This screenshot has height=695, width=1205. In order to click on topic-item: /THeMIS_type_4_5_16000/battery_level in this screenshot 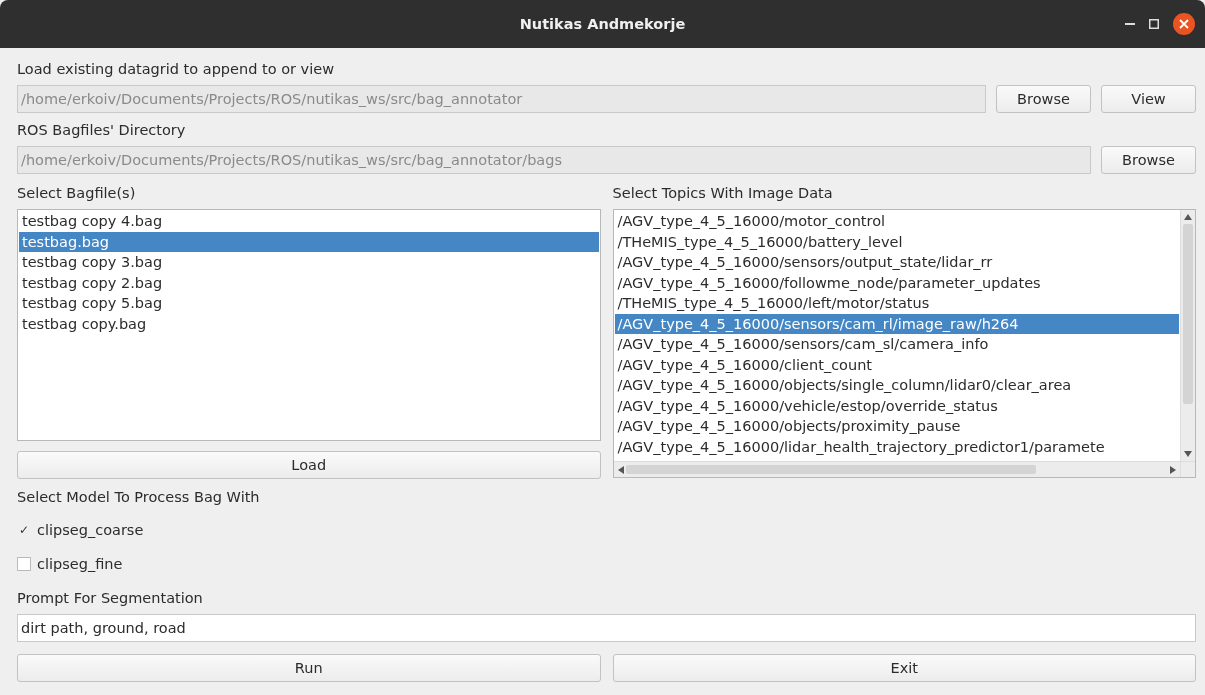, I will do `click(896, 241)`.